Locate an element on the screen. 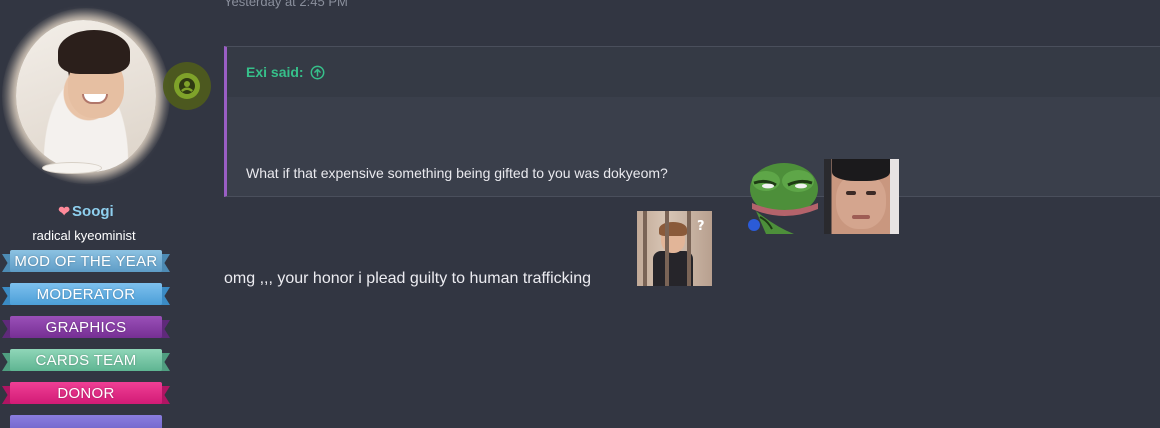  banner-label: Moderator is located at coordinates (86, 294).